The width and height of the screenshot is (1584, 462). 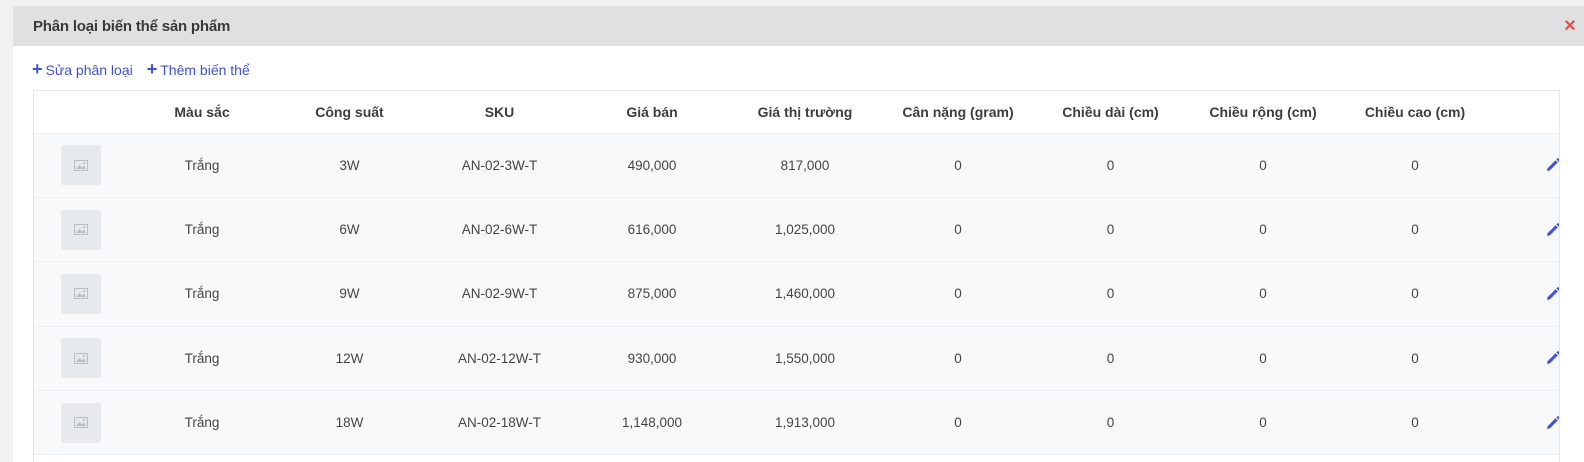 What do you see at coordinates (499, 112) in the screenshot?
I see `column-header: SKU` at bounding box center [499, 112].